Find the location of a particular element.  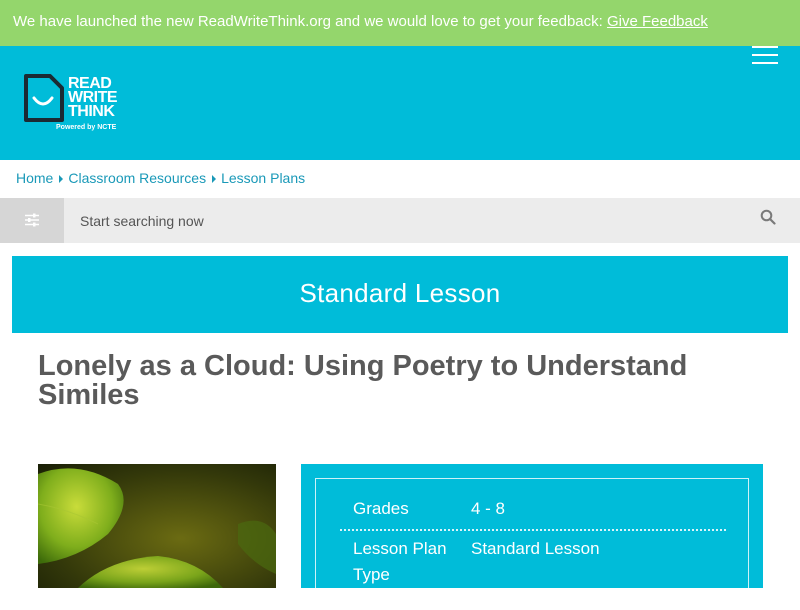

readwritethink-logo: READ WRITE THINK Powered by NCTE is located at coordinates (79, 105).